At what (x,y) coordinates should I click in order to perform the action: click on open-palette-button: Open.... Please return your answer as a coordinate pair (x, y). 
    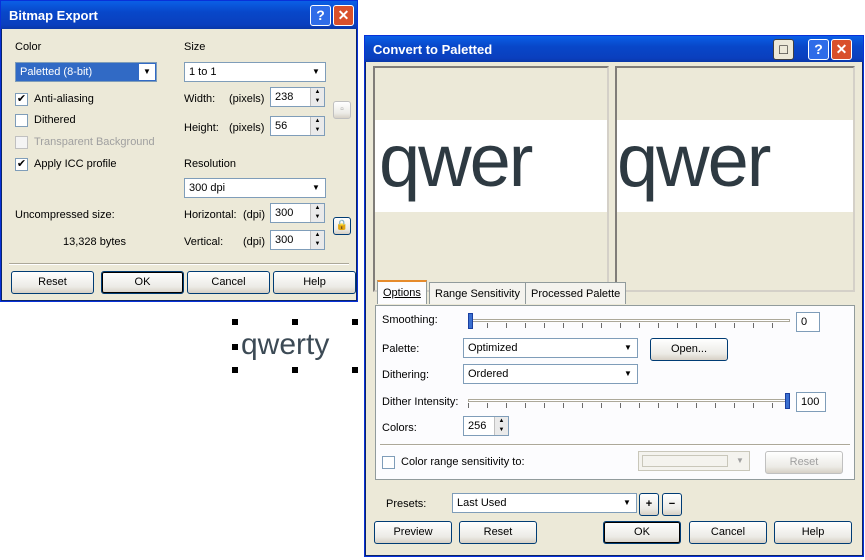
    Looking at the image, I should click on (689, 349).